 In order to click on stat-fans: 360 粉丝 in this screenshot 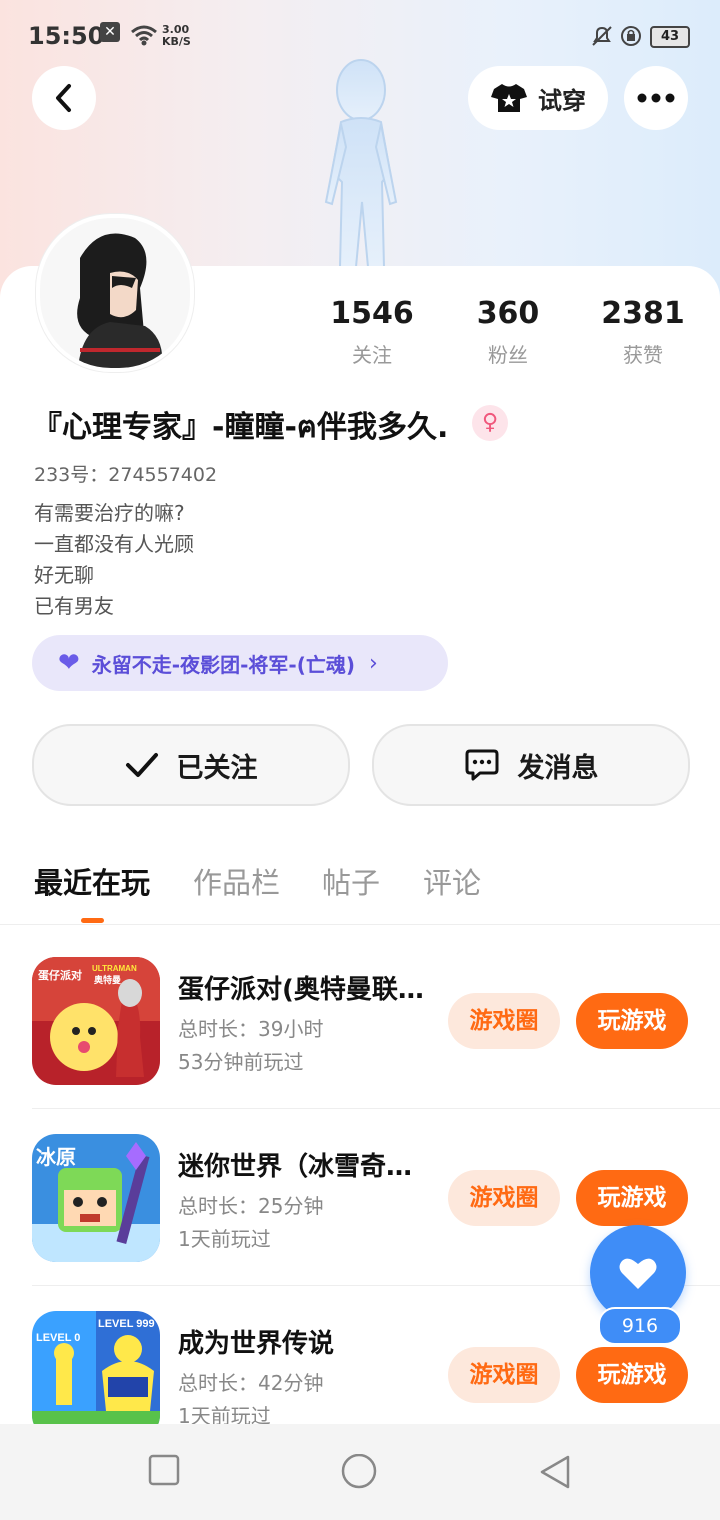, I will do `click(508, 332)`.